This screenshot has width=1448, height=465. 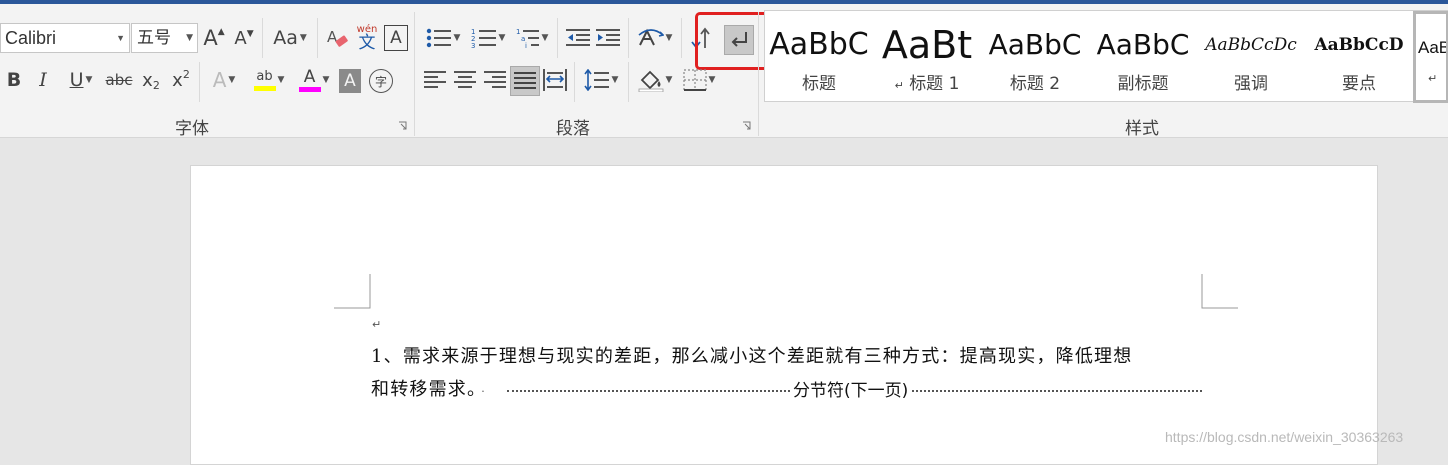 What do you see at coordinates (177, 80) in the screenshot?
I see `superscript-glyph: x` at bounding box center [177, 80].